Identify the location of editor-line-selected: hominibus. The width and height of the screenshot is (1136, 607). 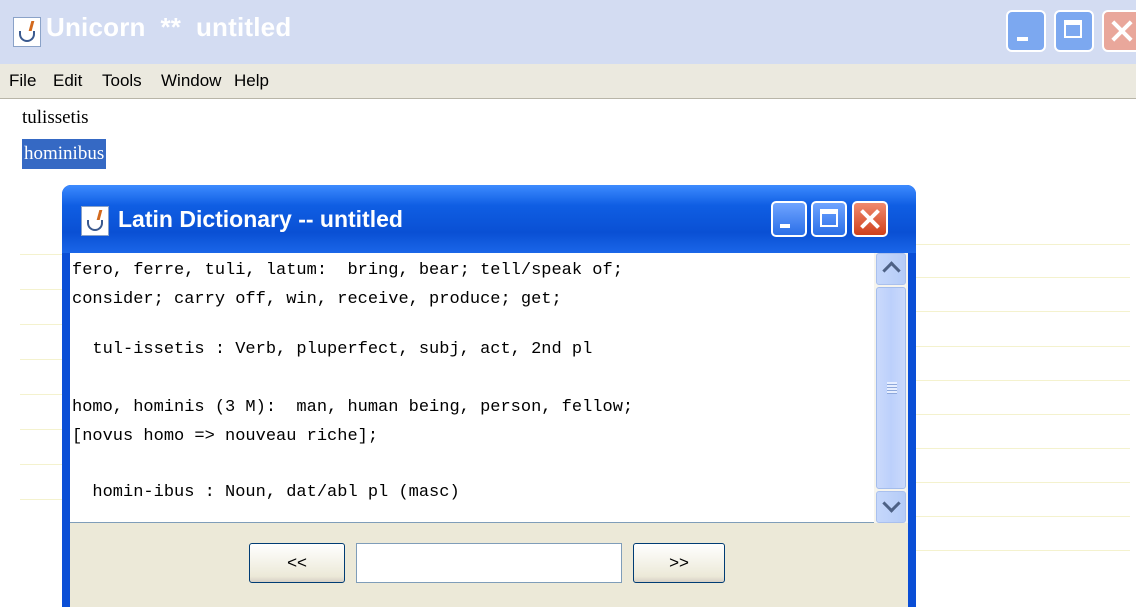
(64, 154).